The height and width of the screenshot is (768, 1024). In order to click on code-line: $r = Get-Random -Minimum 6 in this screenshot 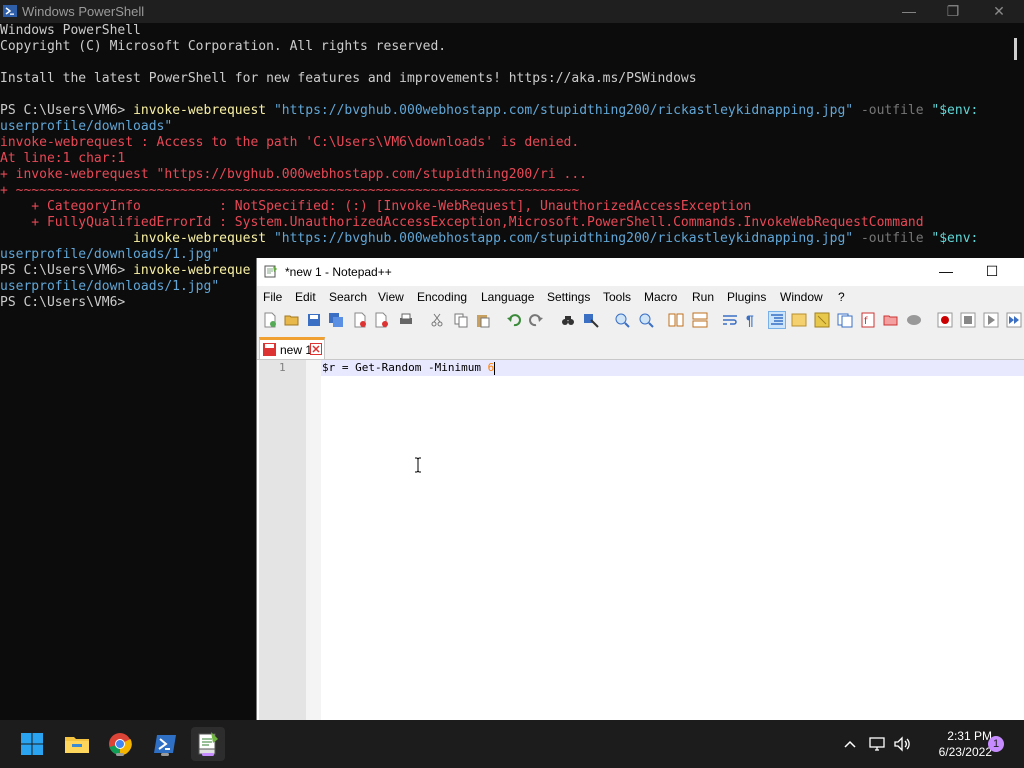, I will do `click(409, 368)`.